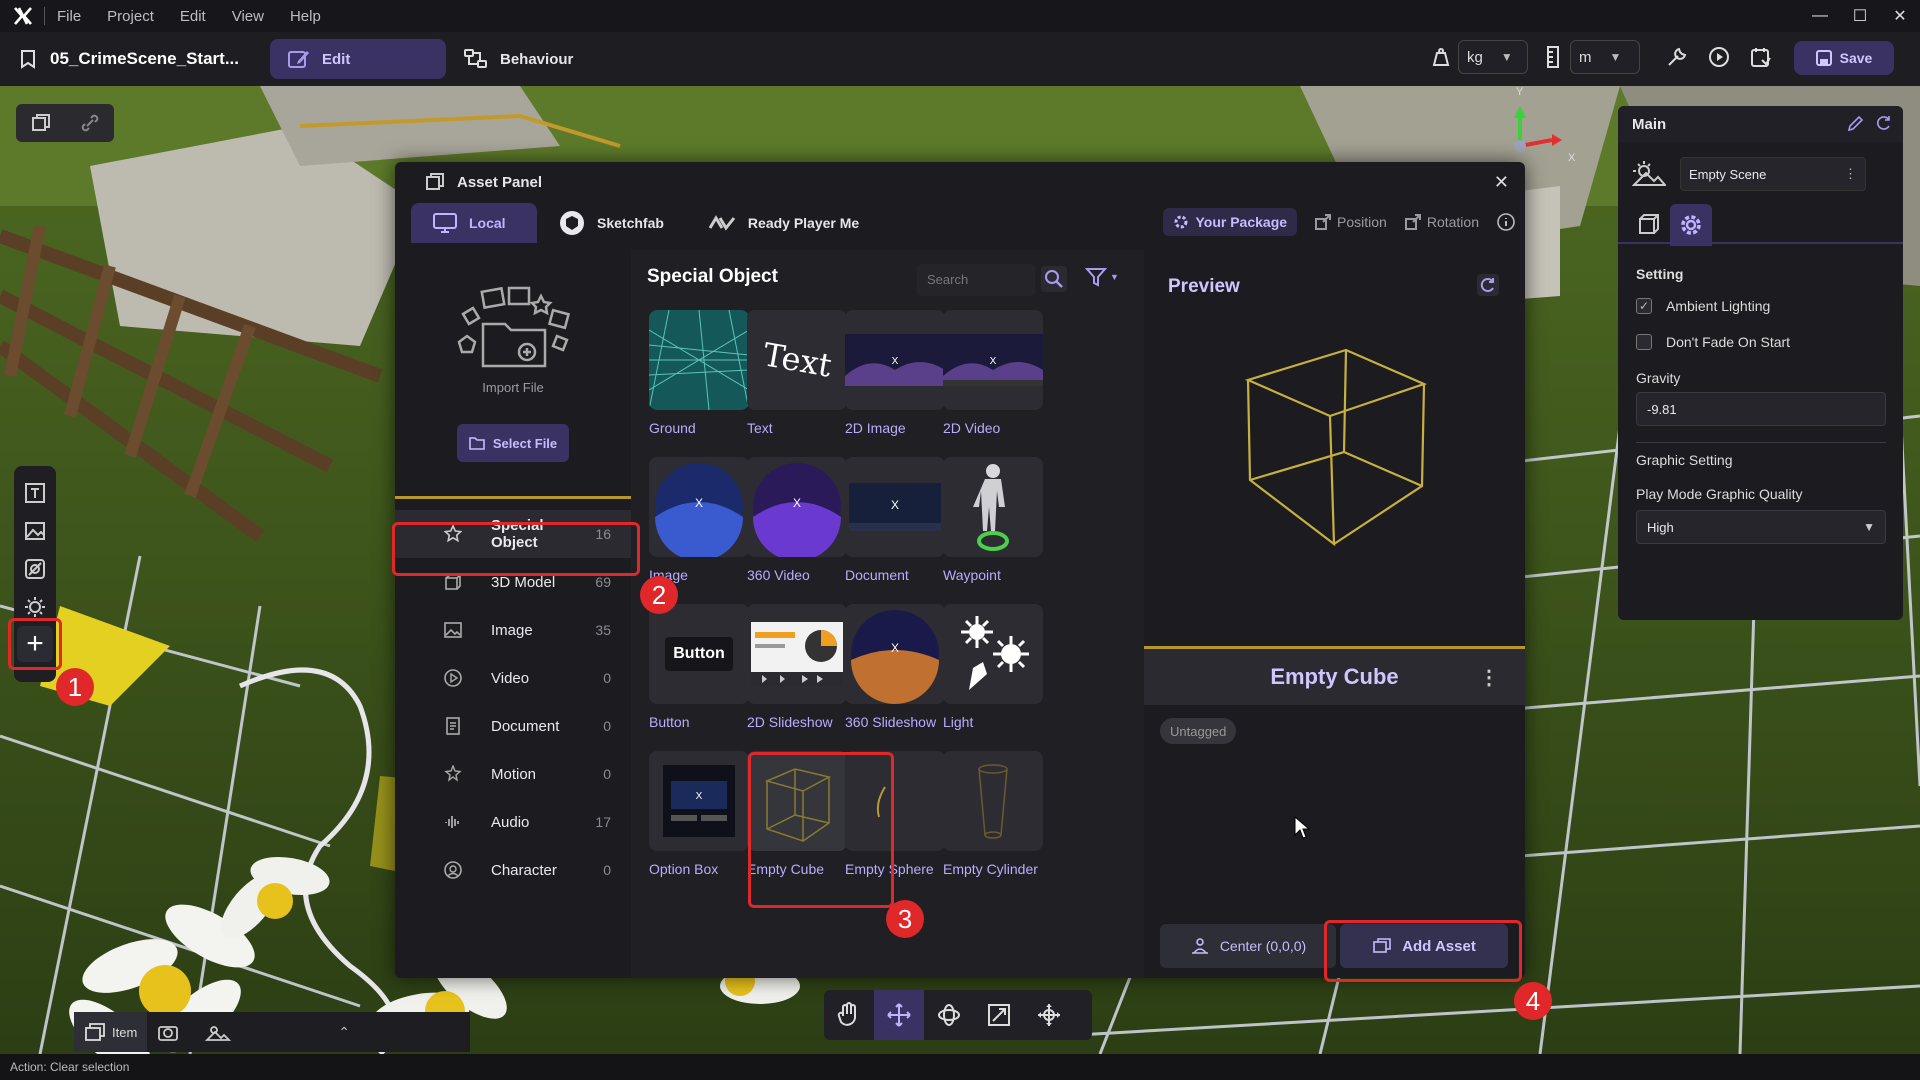 The width and height of the screenshot is (1920, 1080). What do you see at coordinates (1761, 57) in the screenshot?
I see `publish-icon` at bounding box center [1761, 57].